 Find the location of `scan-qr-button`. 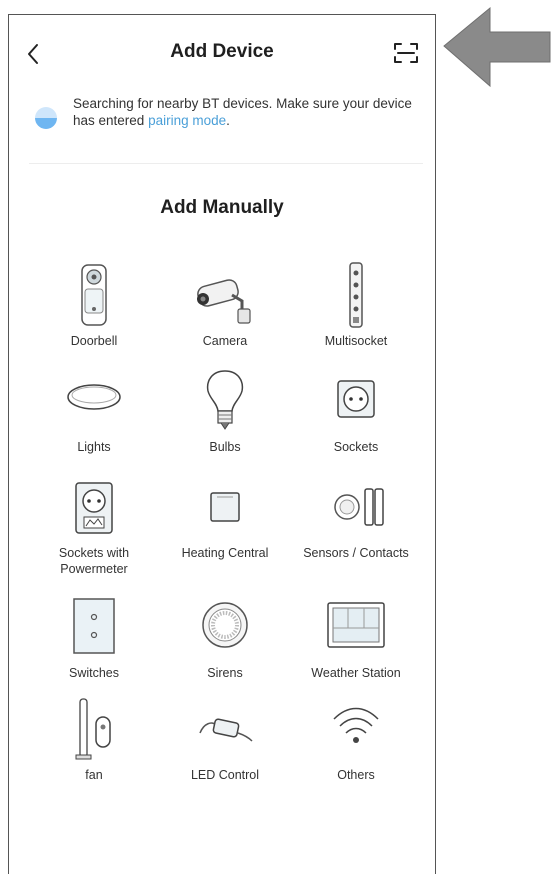

scan-qr-button is located at coordinates (406, 53).